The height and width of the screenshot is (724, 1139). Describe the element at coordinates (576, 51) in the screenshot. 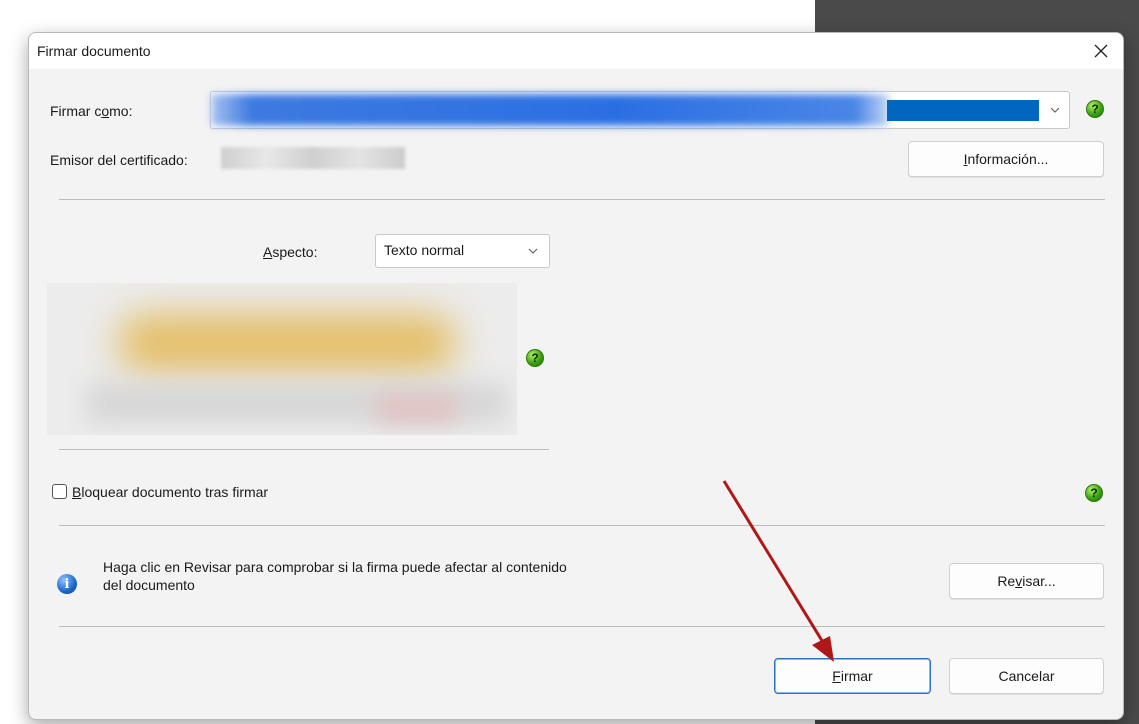

I see `title-bar: Firmar documento` at that location.